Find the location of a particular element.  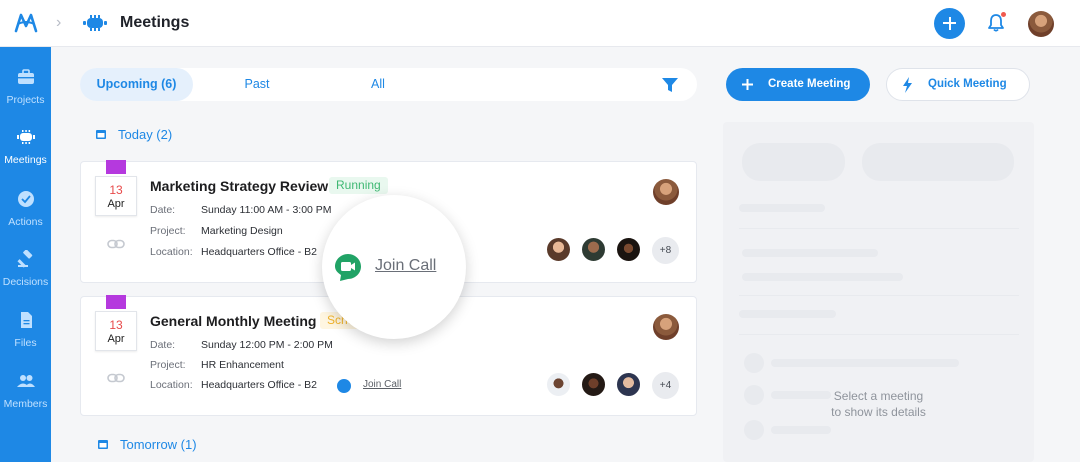

file-icon is located at coordinates (26, 320).